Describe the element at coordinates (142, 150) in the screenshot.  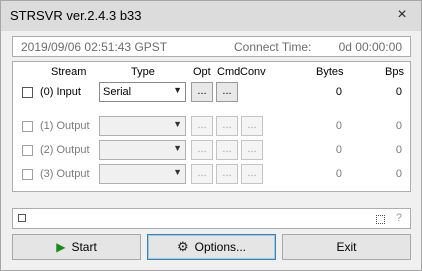
I see `stream-2-type-select: ▼` at that location.